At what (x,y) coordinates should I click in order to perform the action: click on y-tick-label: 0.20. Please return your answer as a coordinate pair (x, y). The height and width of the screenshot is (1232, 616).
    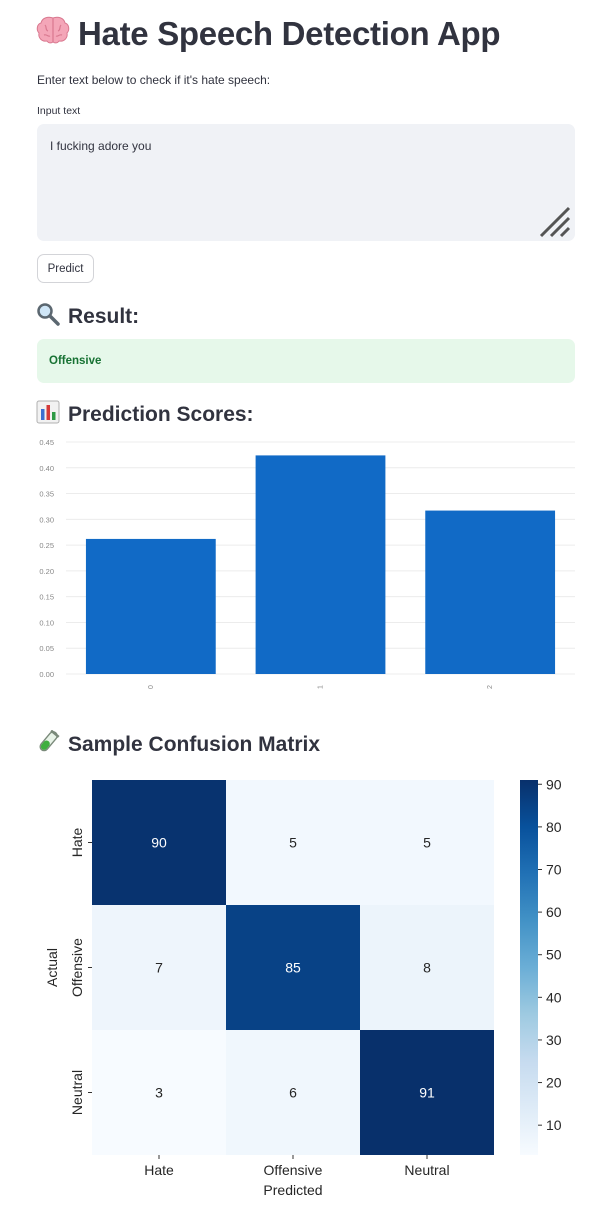
    Looking at the image, I should click on (46, 571).